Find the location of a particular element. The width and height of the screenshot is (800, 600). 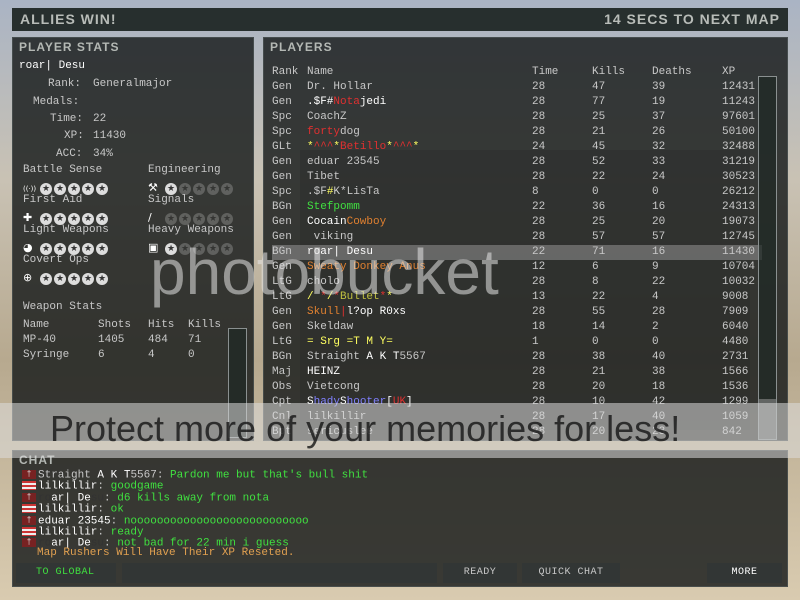

name-segment: eduar 23545 is located at coordinates (343, 162).